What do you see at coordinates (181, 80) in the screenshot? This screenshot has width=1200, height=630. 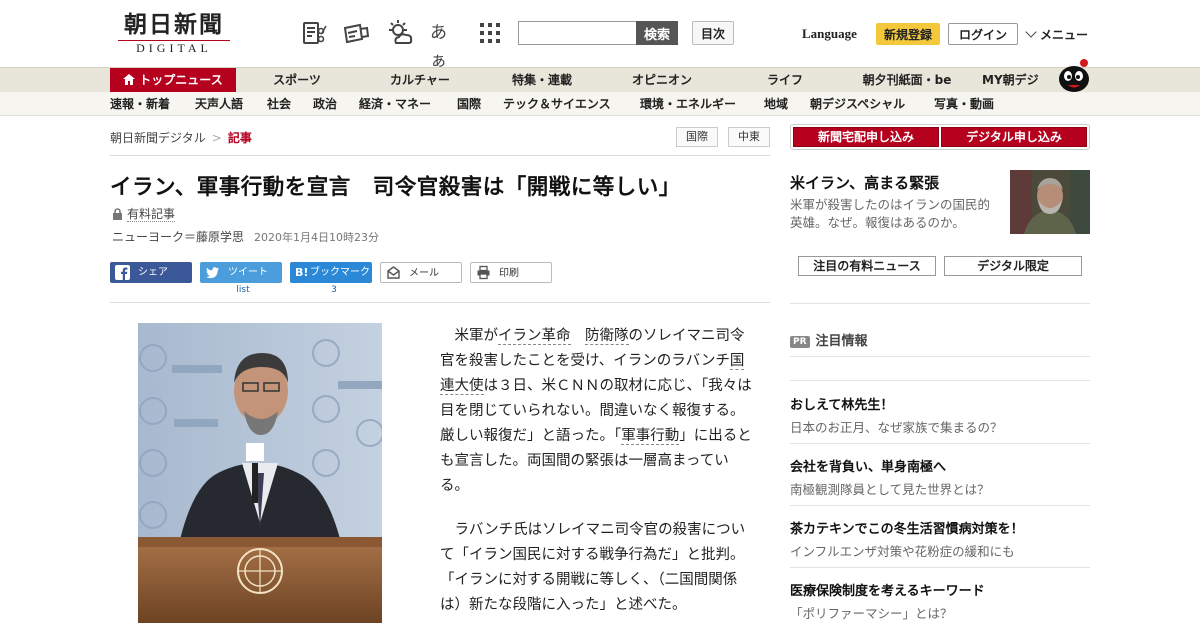 I see `nav-label: トップニュース` at bounding box center [181, 80].